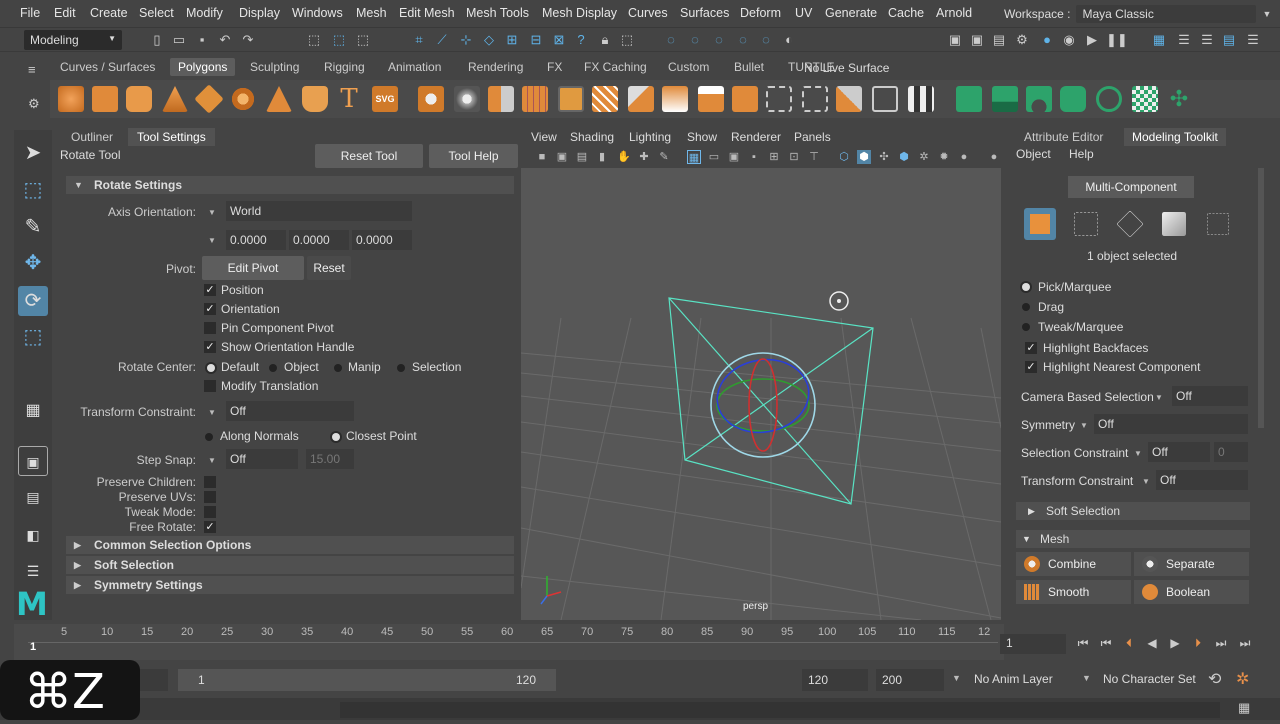 The image size is (1280, 724). Describe the element at coordinates (431, 99) in the screenshot. I see `combine-icon` at that location.